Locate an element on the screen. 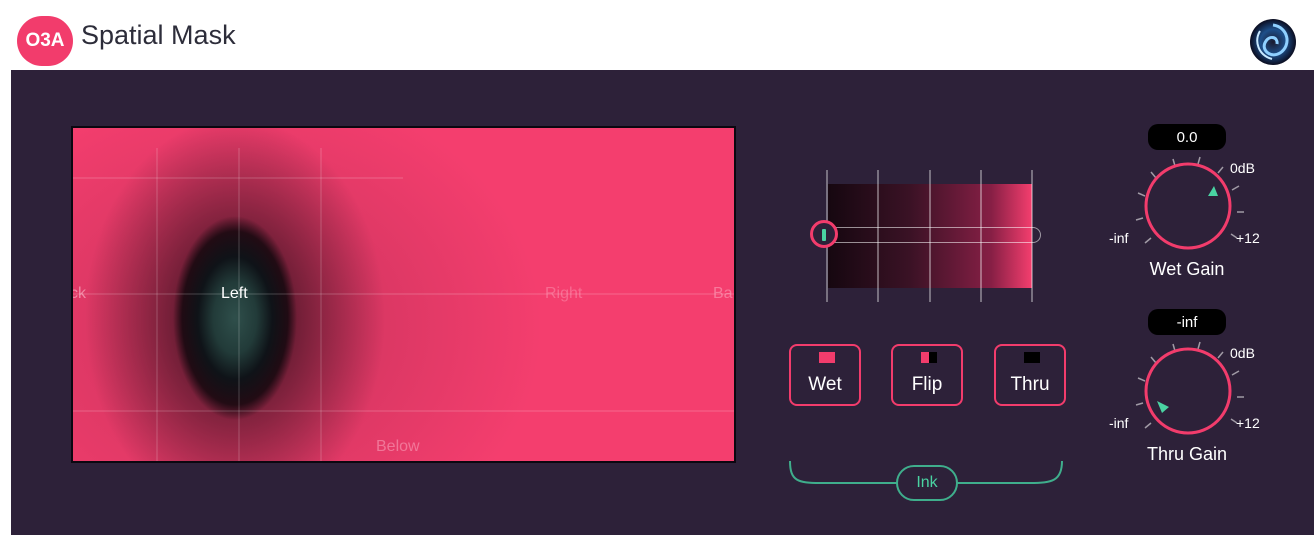 The image size is (1314, 535). thru-ink-button: Thru is located at coordinates (1030, 375).